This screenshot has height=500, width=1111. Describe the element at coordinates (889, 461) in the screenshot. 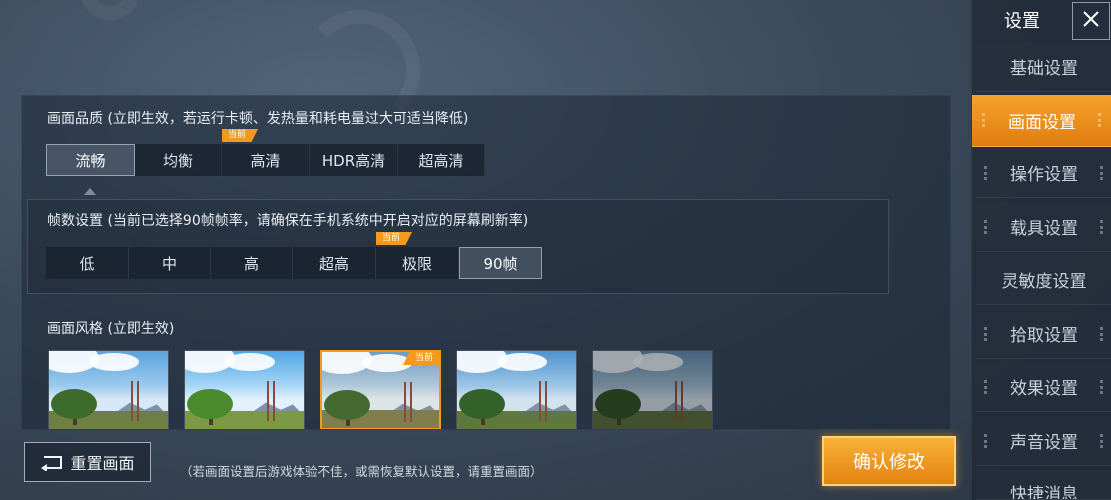

I see `confirm-changes-button: 确认修改` at that location.